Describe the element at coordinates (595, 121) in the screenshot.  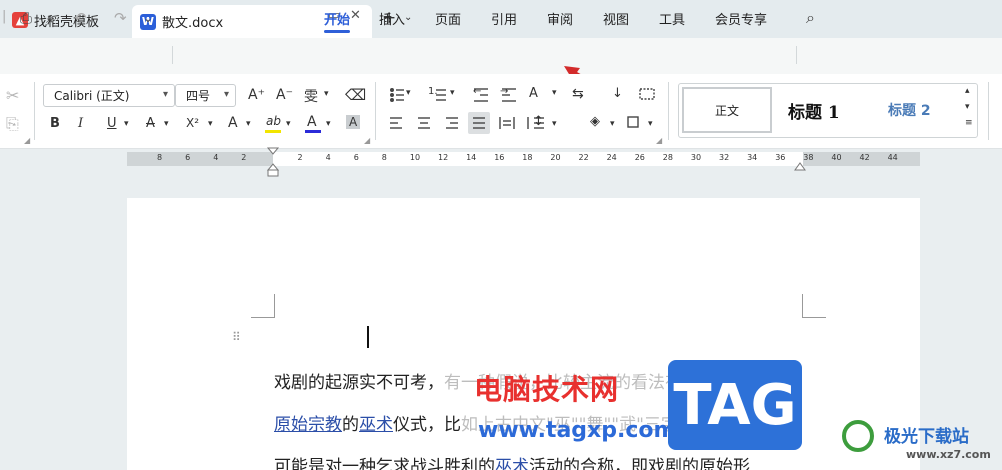
I see `shading-icon: ◈` at that location.